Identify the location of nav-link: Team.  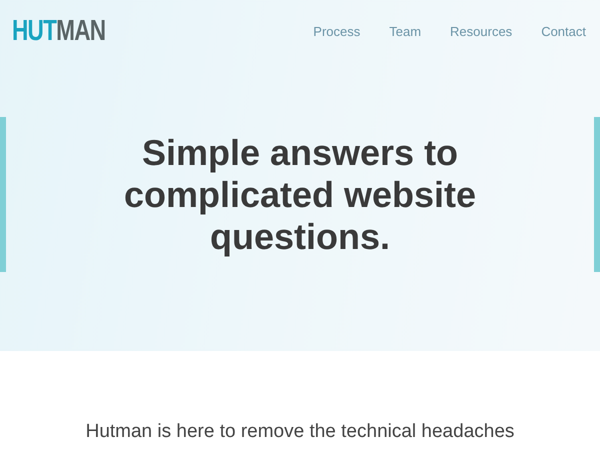
(405, 31).